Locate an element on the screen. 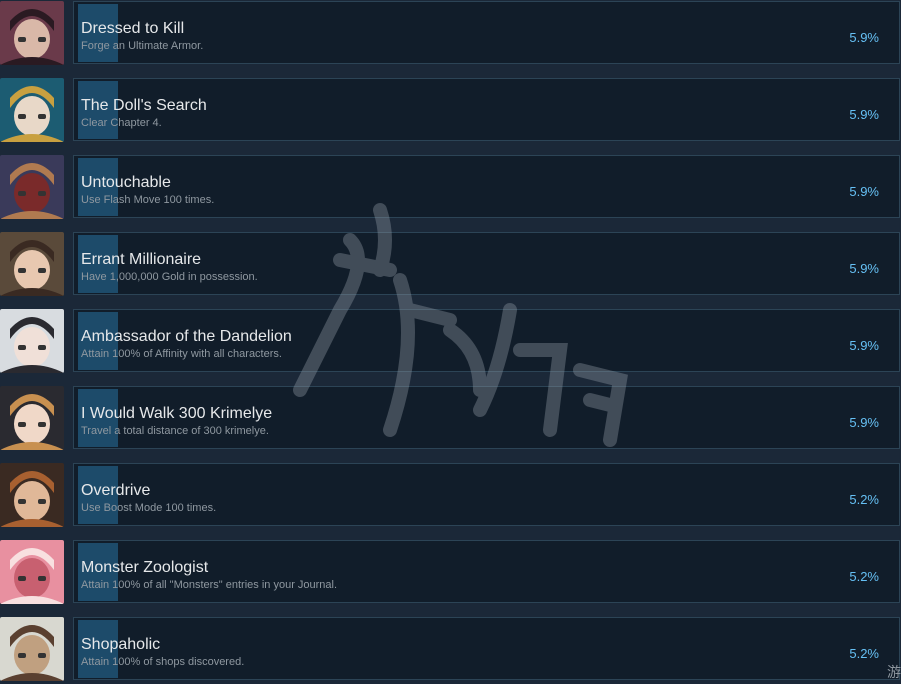 The height and width of the screenshot is (684, 901). achievement-card: Overdrive Use Boost Mode 100 times. 5.2% is located at coordinates (486, 494).